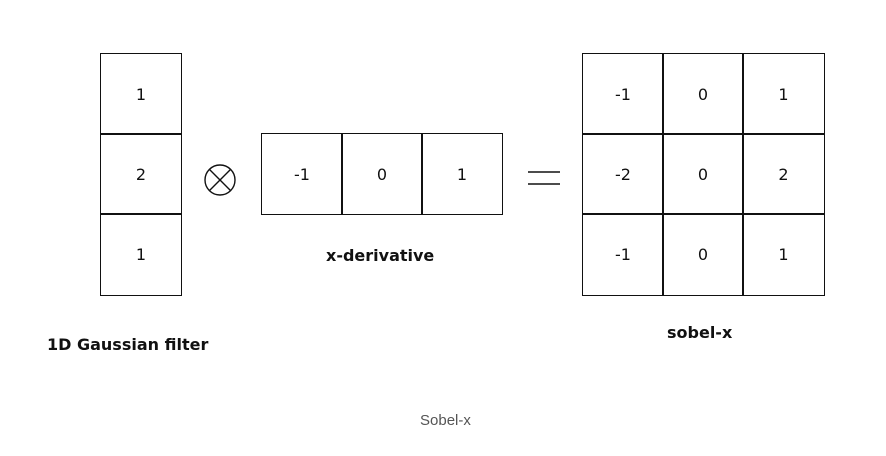 This screenshot has height=456, width=886. Describe the element at coordinates (700, 332) in the screenshot. I see `sobel-x-label: sobel-x` at that location.